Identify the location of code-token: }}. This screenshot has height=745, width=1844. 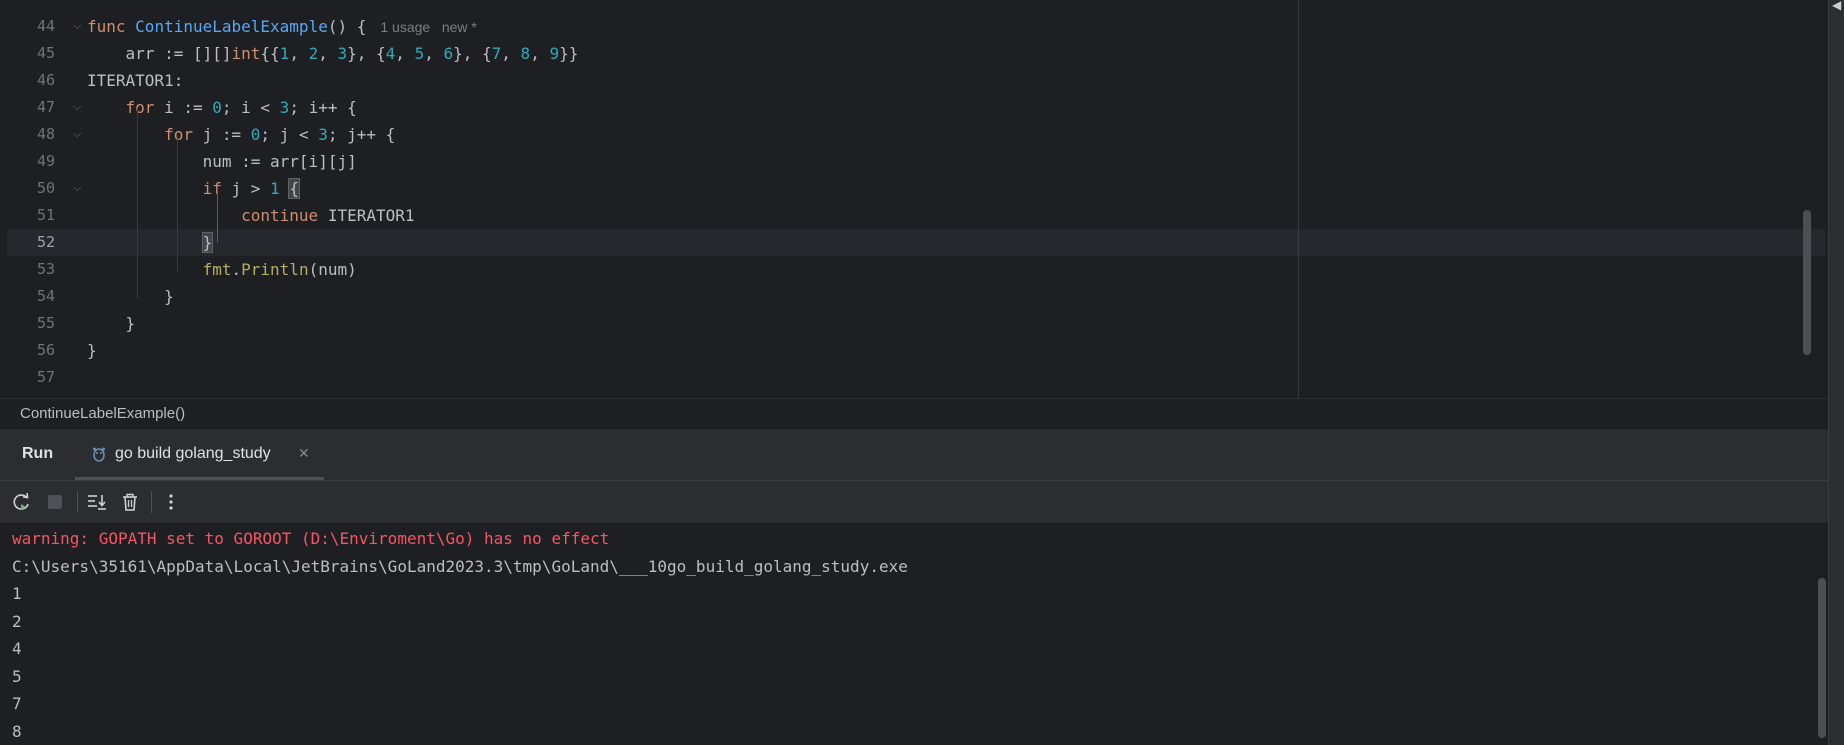
(569, 53).